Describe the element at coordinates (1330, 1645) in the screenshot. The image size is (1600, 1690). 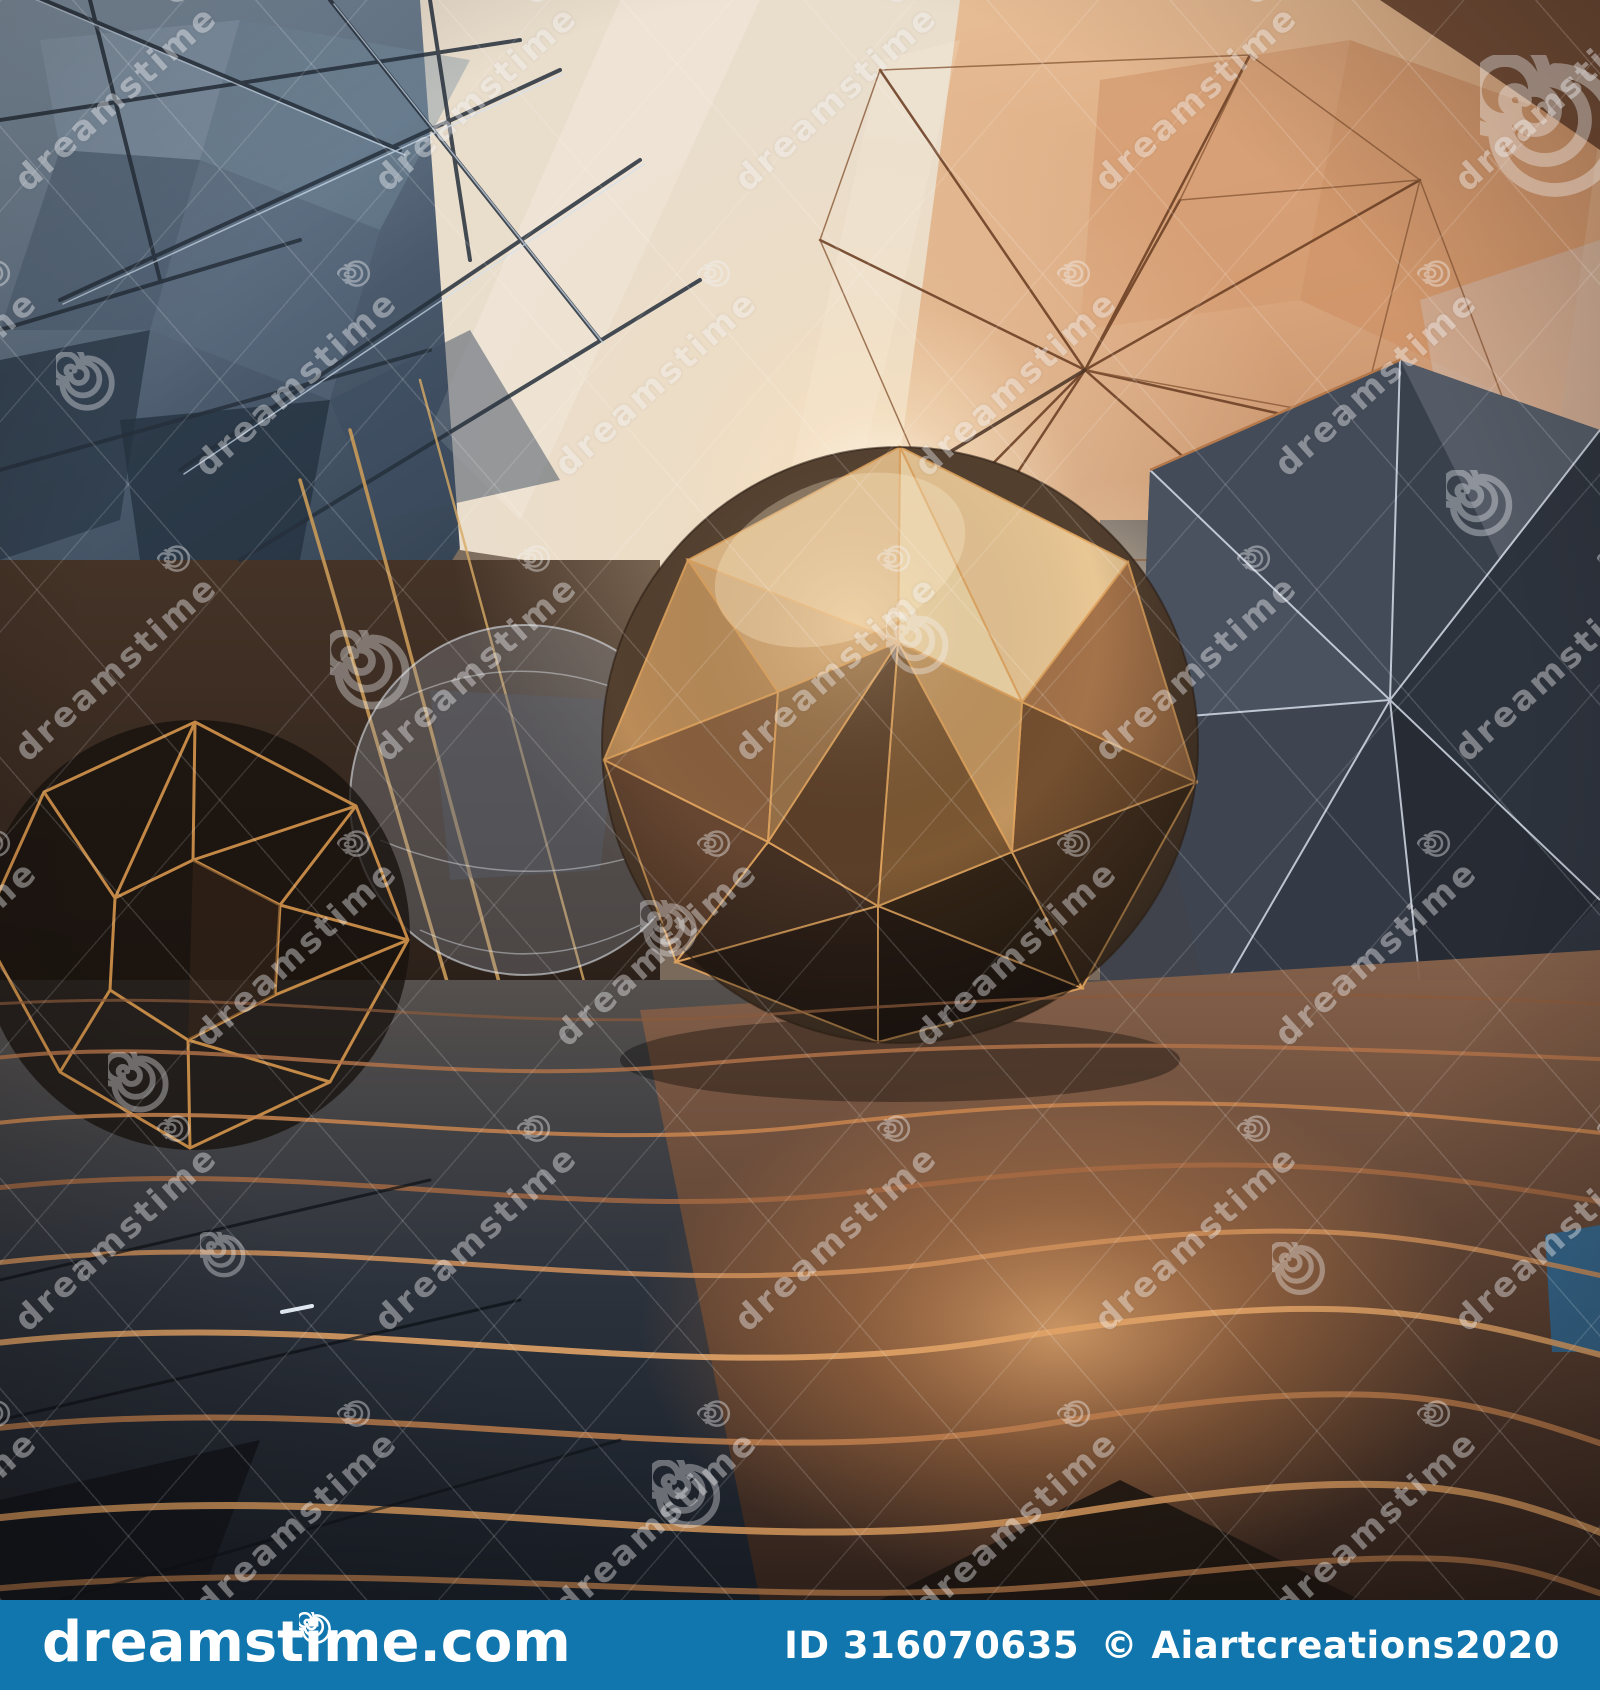
I see `image-credit: © Aiartcreations2020` at that location.